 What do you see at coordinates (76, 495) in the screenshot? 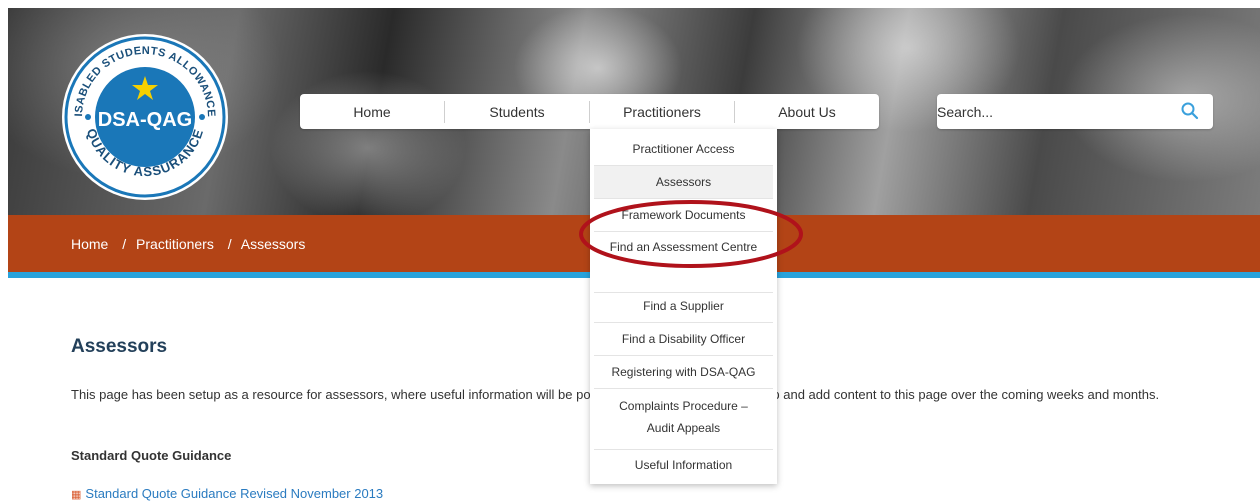
I see `pdf-icon: ▦` at bounding box center [76, 495].